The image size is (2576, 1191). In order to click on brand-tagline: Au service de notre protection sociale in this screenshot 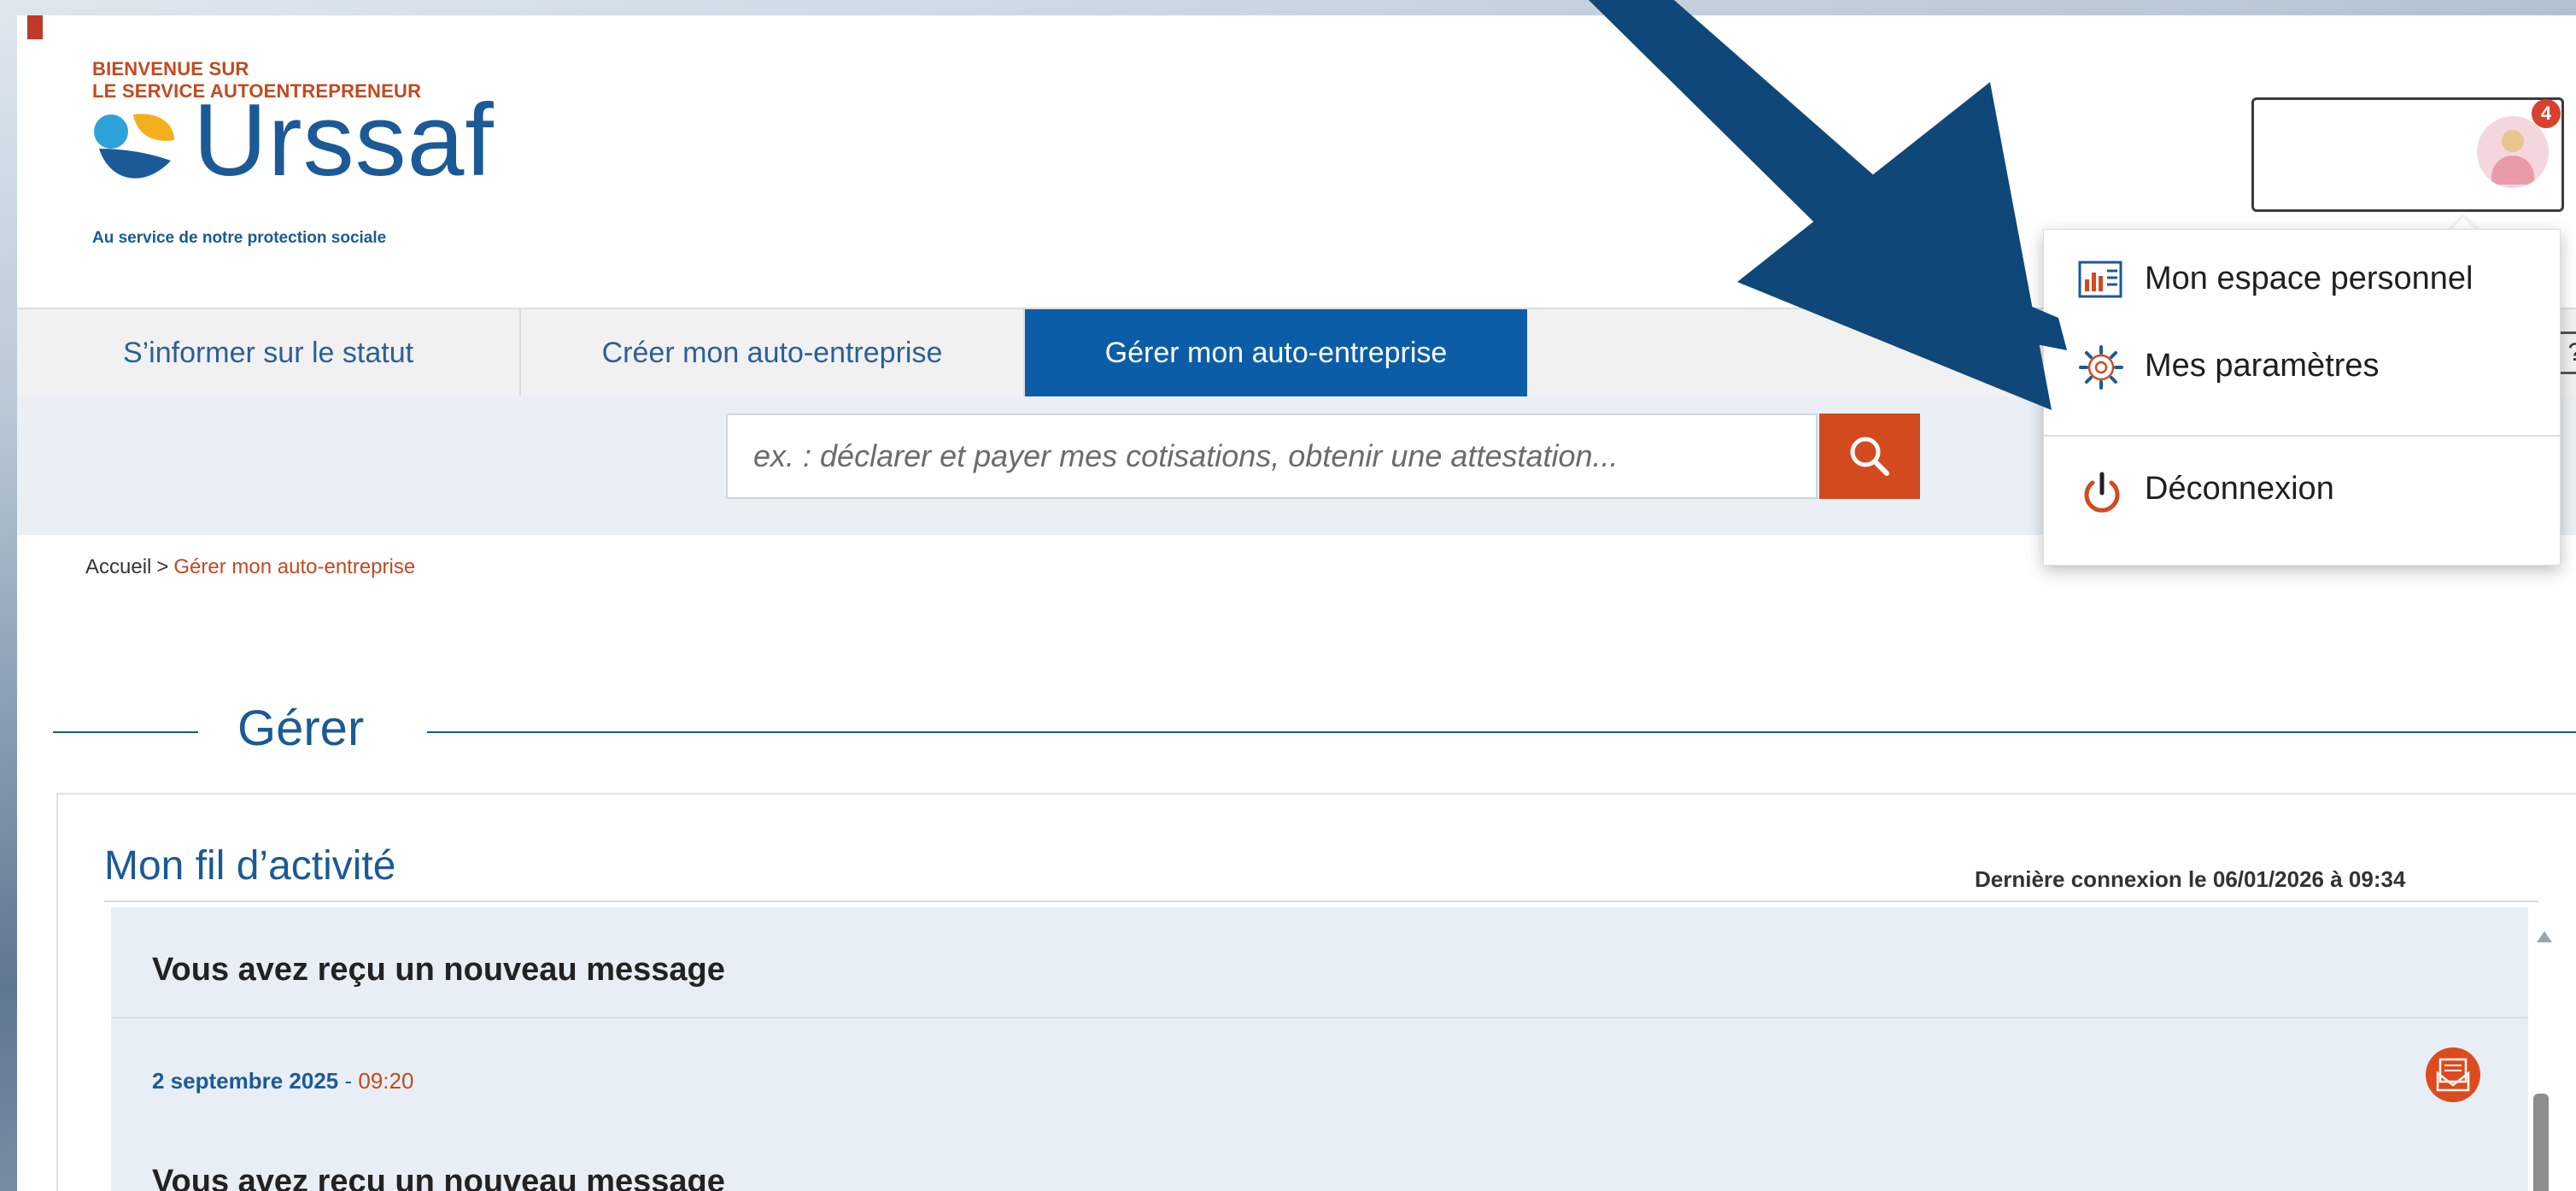, I will do `click(239, 238)`.